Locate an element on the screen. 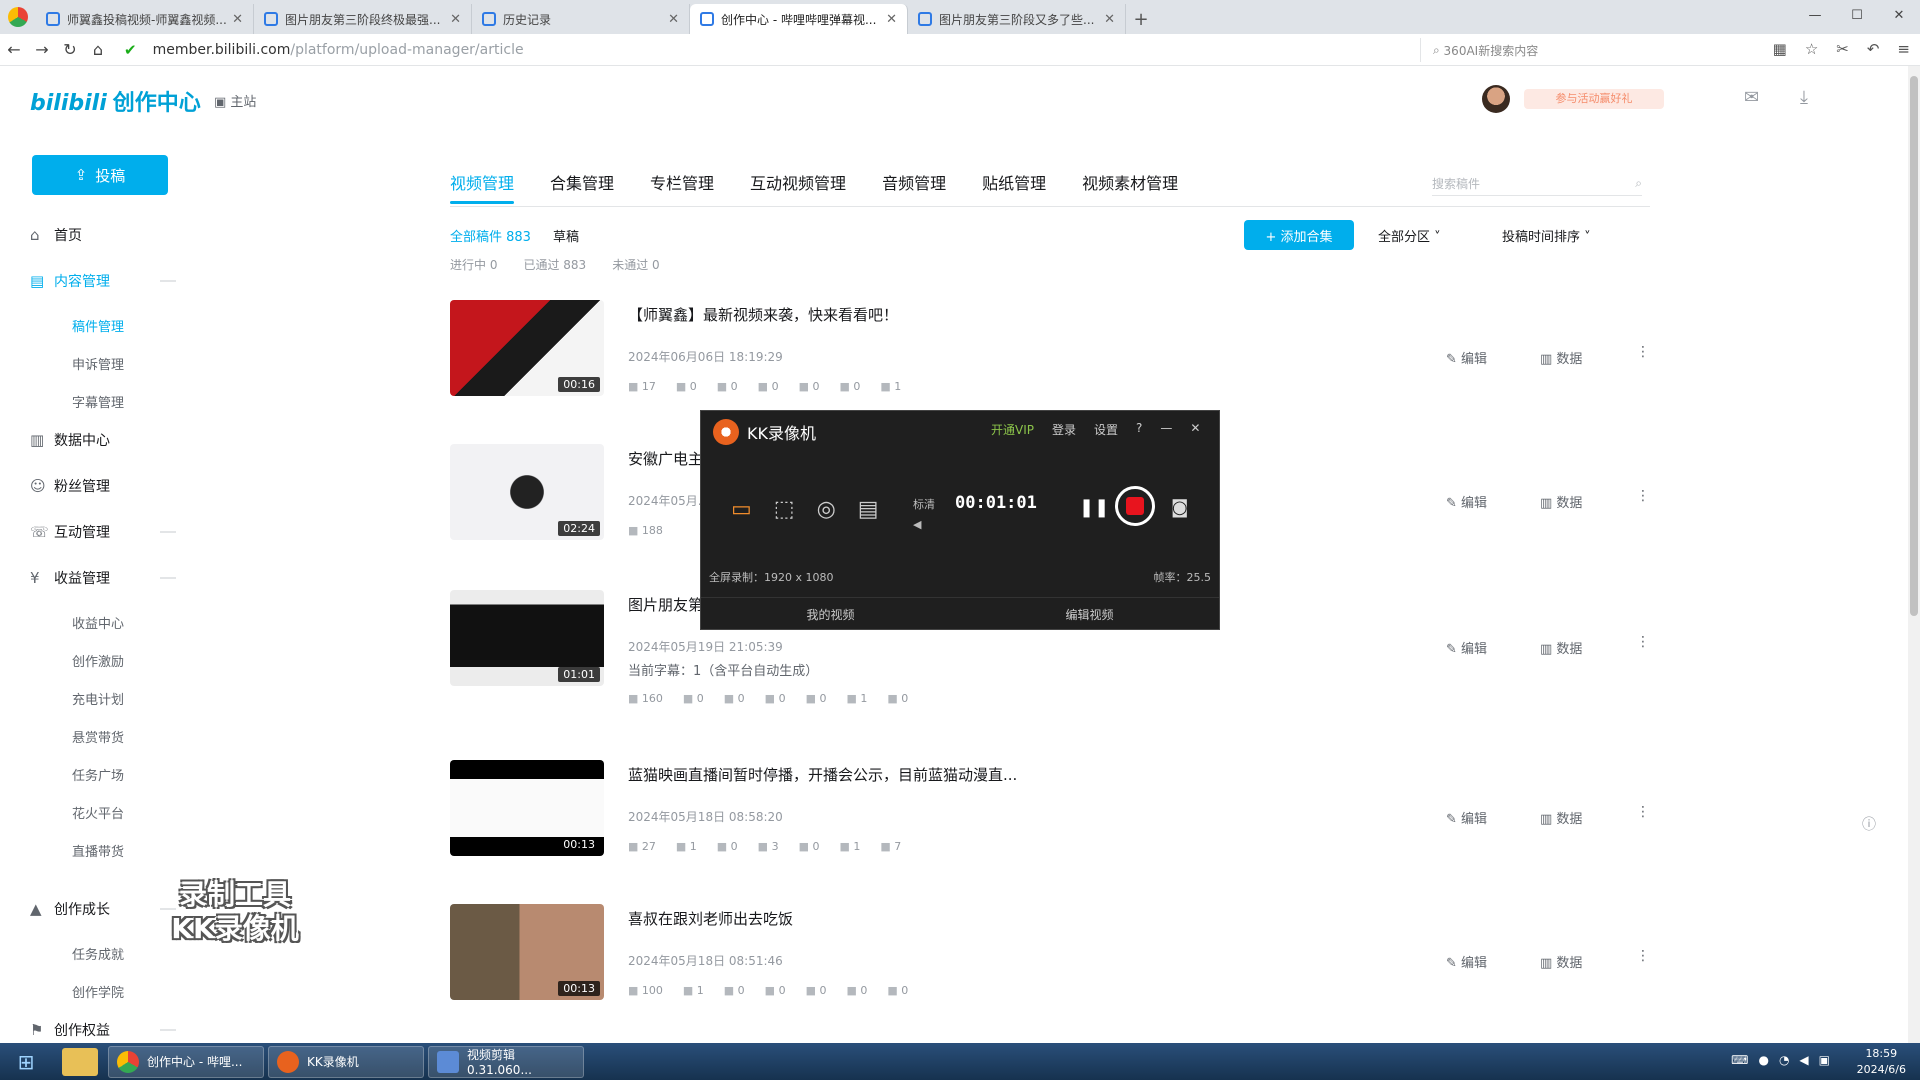 The image size is (1920, 1080). undo-icon: ↶ is located at coordinates (1873, 49).